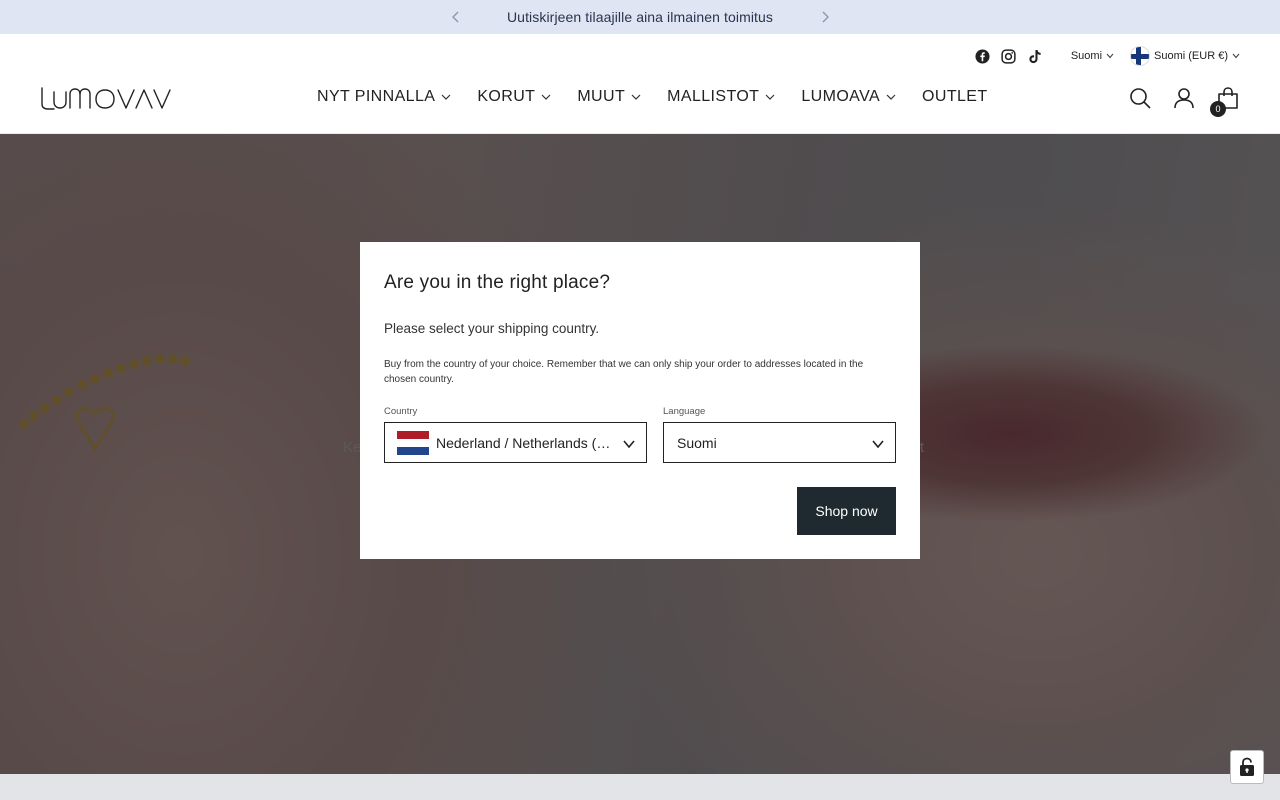  I want to click on nav-item-mallistot: MALLISTOT, so click(721, 97).